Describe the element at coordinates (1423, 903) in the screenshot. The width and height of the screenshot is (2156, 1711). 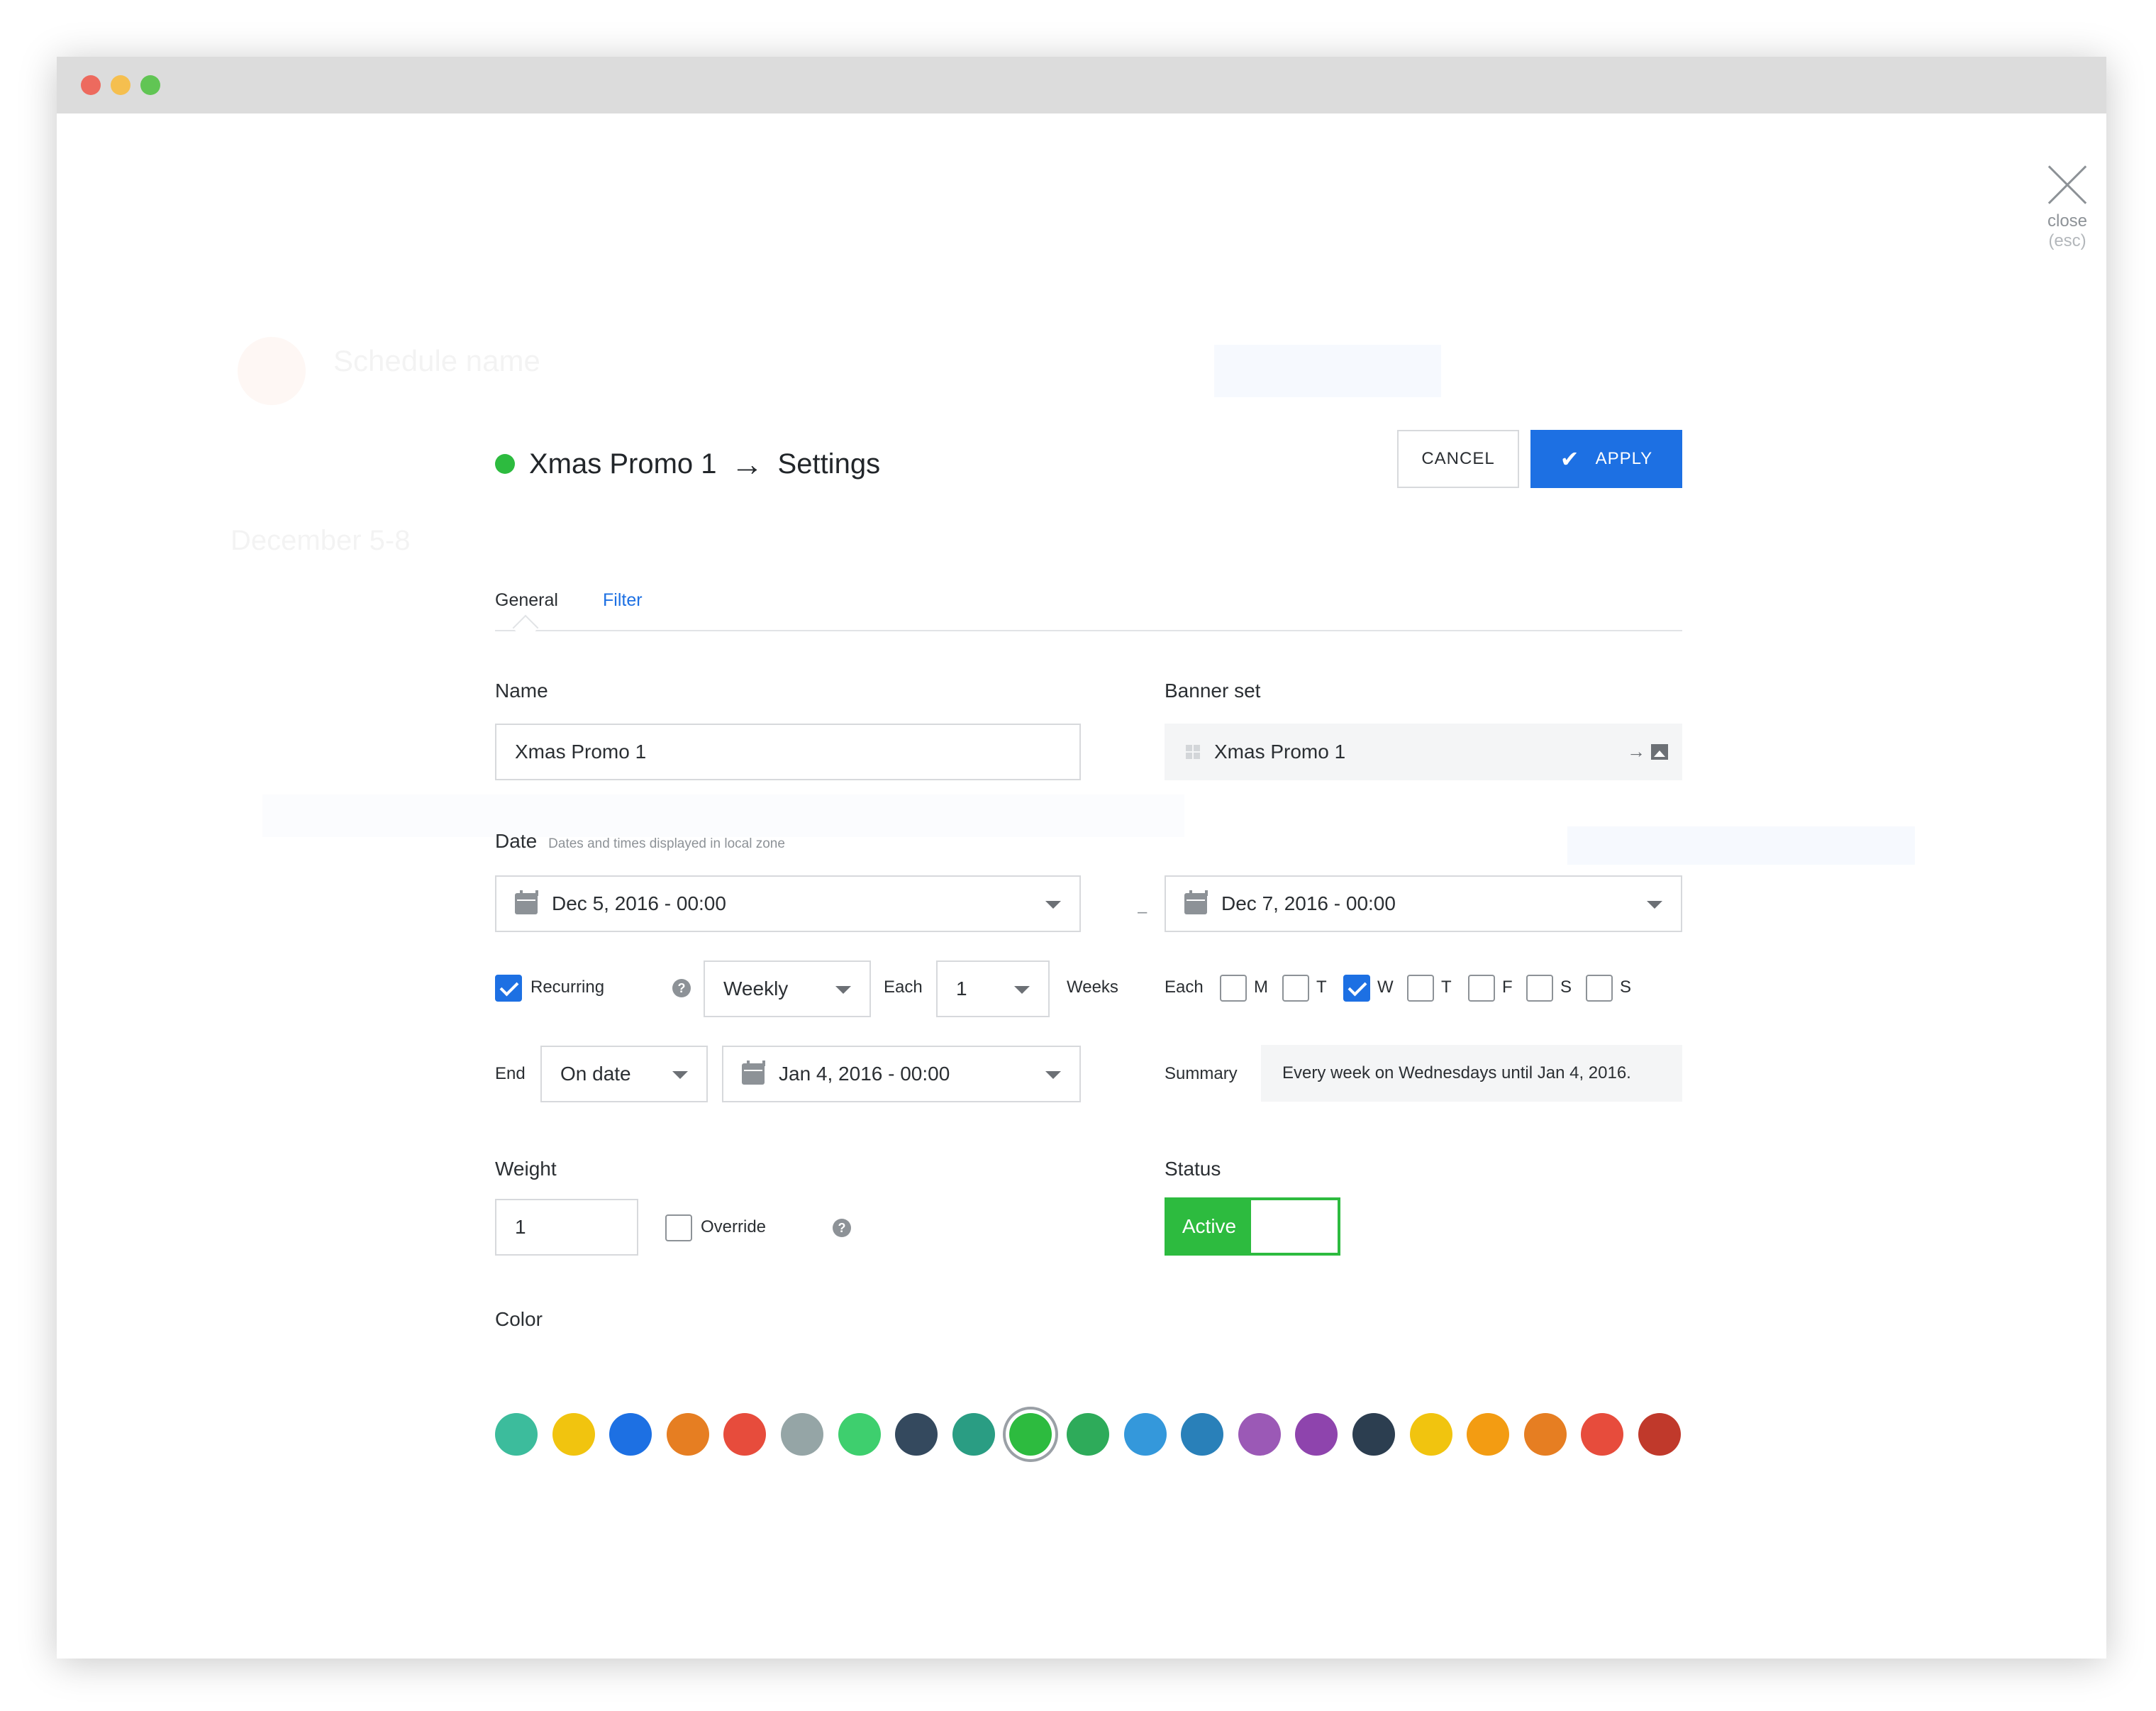
I see `end-date-picker: Dec 7, 2016 - 00:00` at that location.